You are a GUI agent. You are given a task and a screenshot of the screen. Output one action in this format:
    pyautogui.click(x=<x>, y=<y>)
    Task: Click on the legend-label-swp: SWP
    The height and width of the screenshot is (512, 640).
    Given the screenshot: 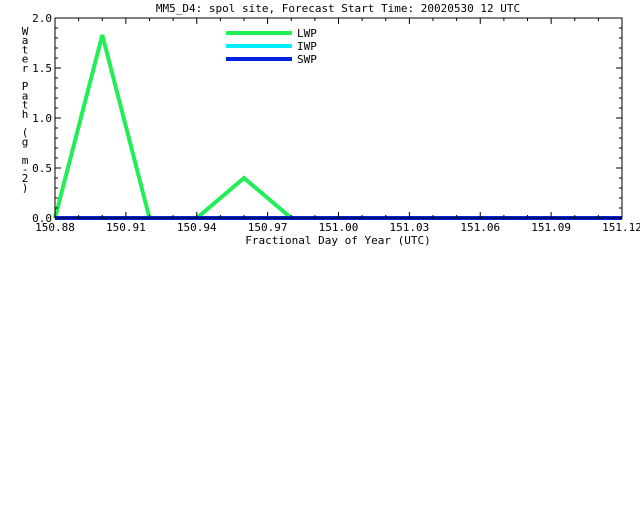 What is the action you would take?
    pyautogui.click(x=307, y=59)
    